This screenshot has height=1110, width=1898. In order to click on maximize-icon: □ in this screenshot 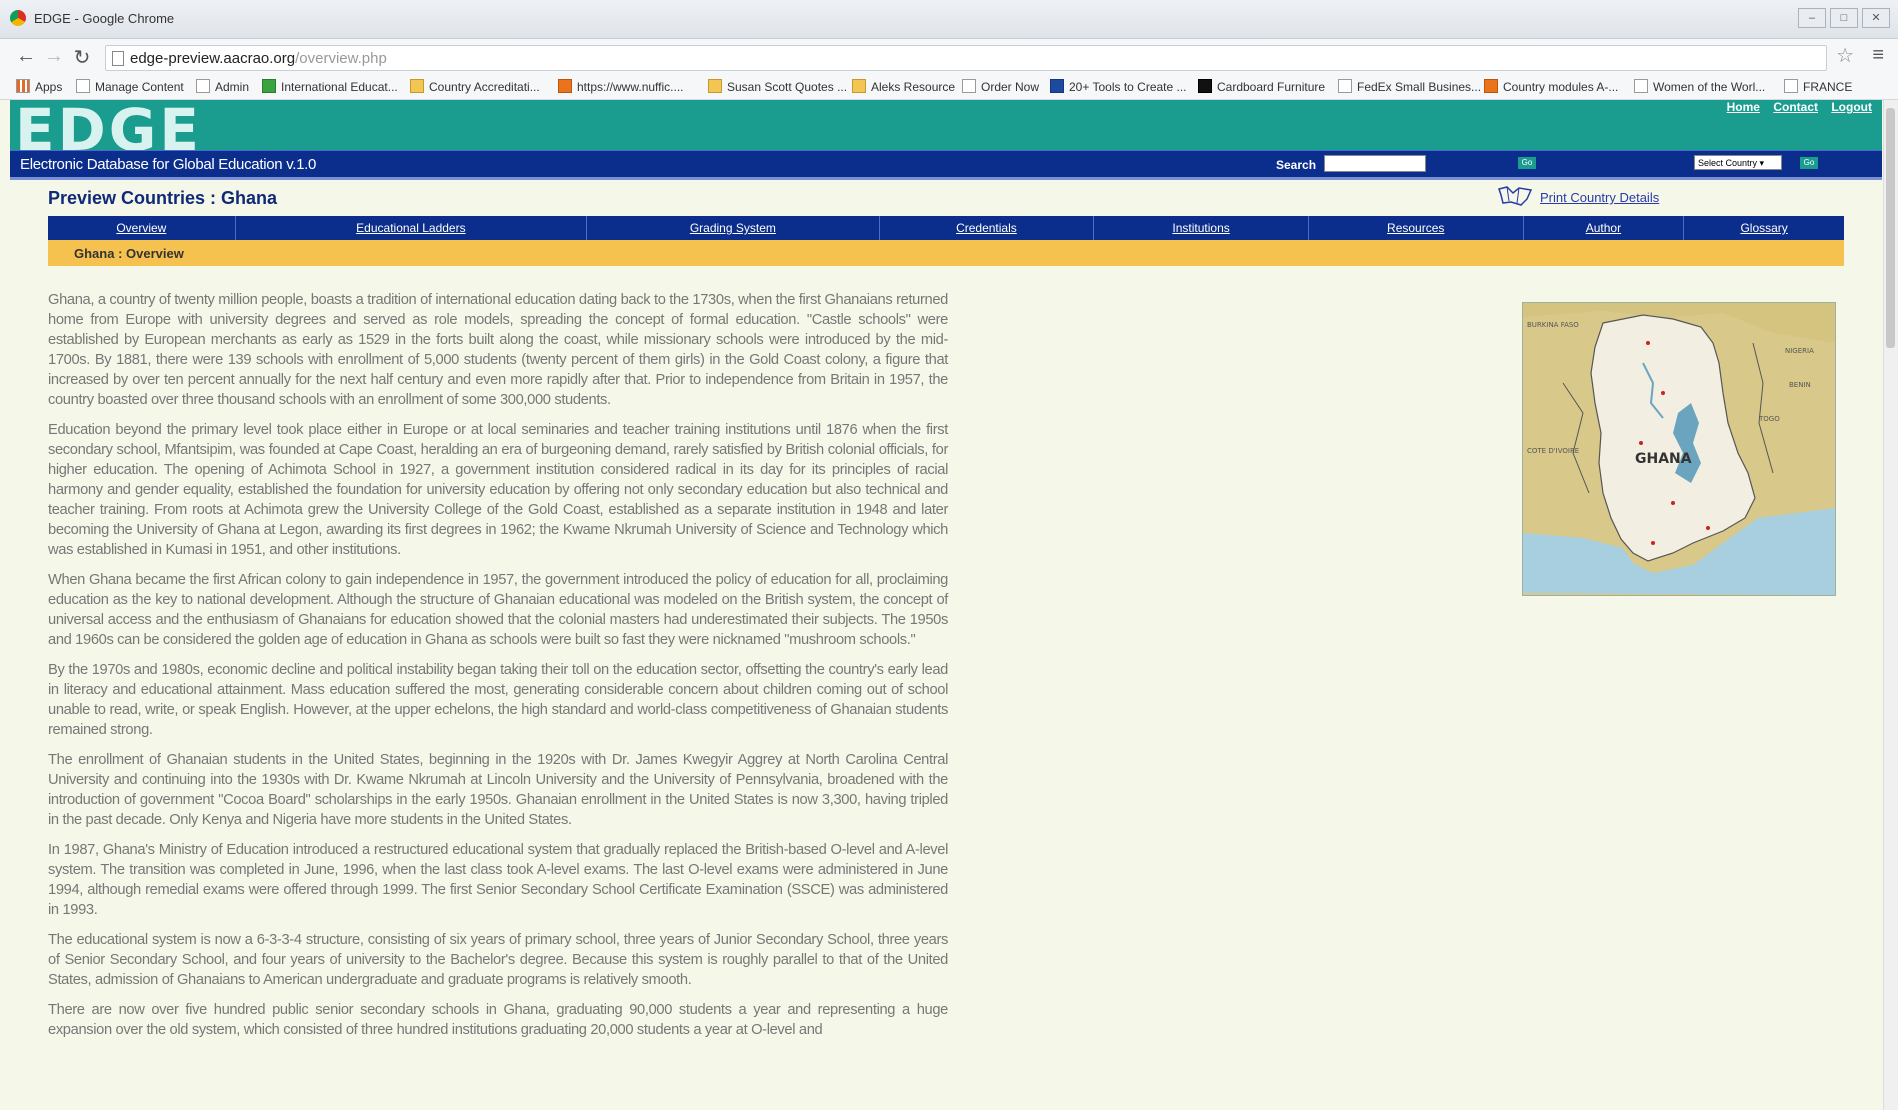, I will do `click(1844, 18)`.